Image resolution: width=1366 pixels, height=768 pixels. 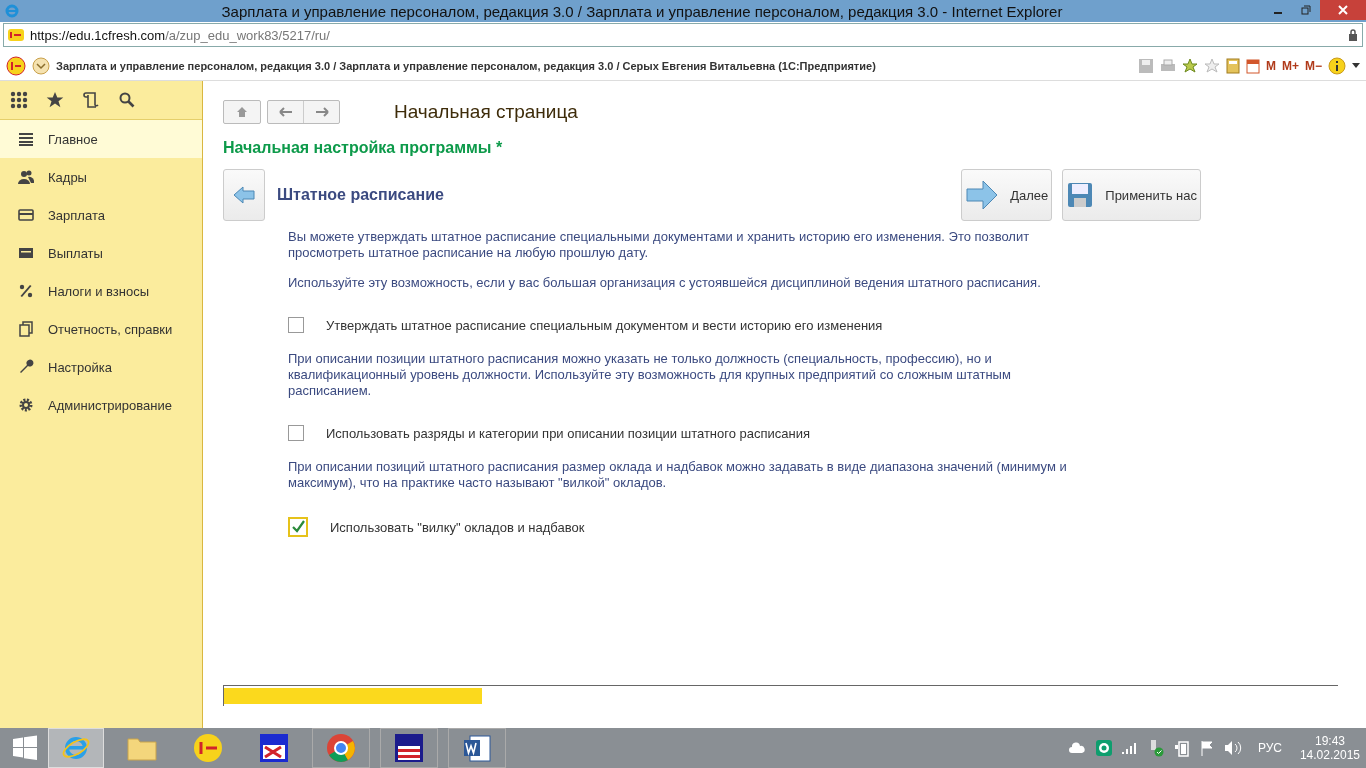 What do you see at coordinates (1129, 748) in the screenshot?
I see `signal-icon` at bounding box center [1129, 748].